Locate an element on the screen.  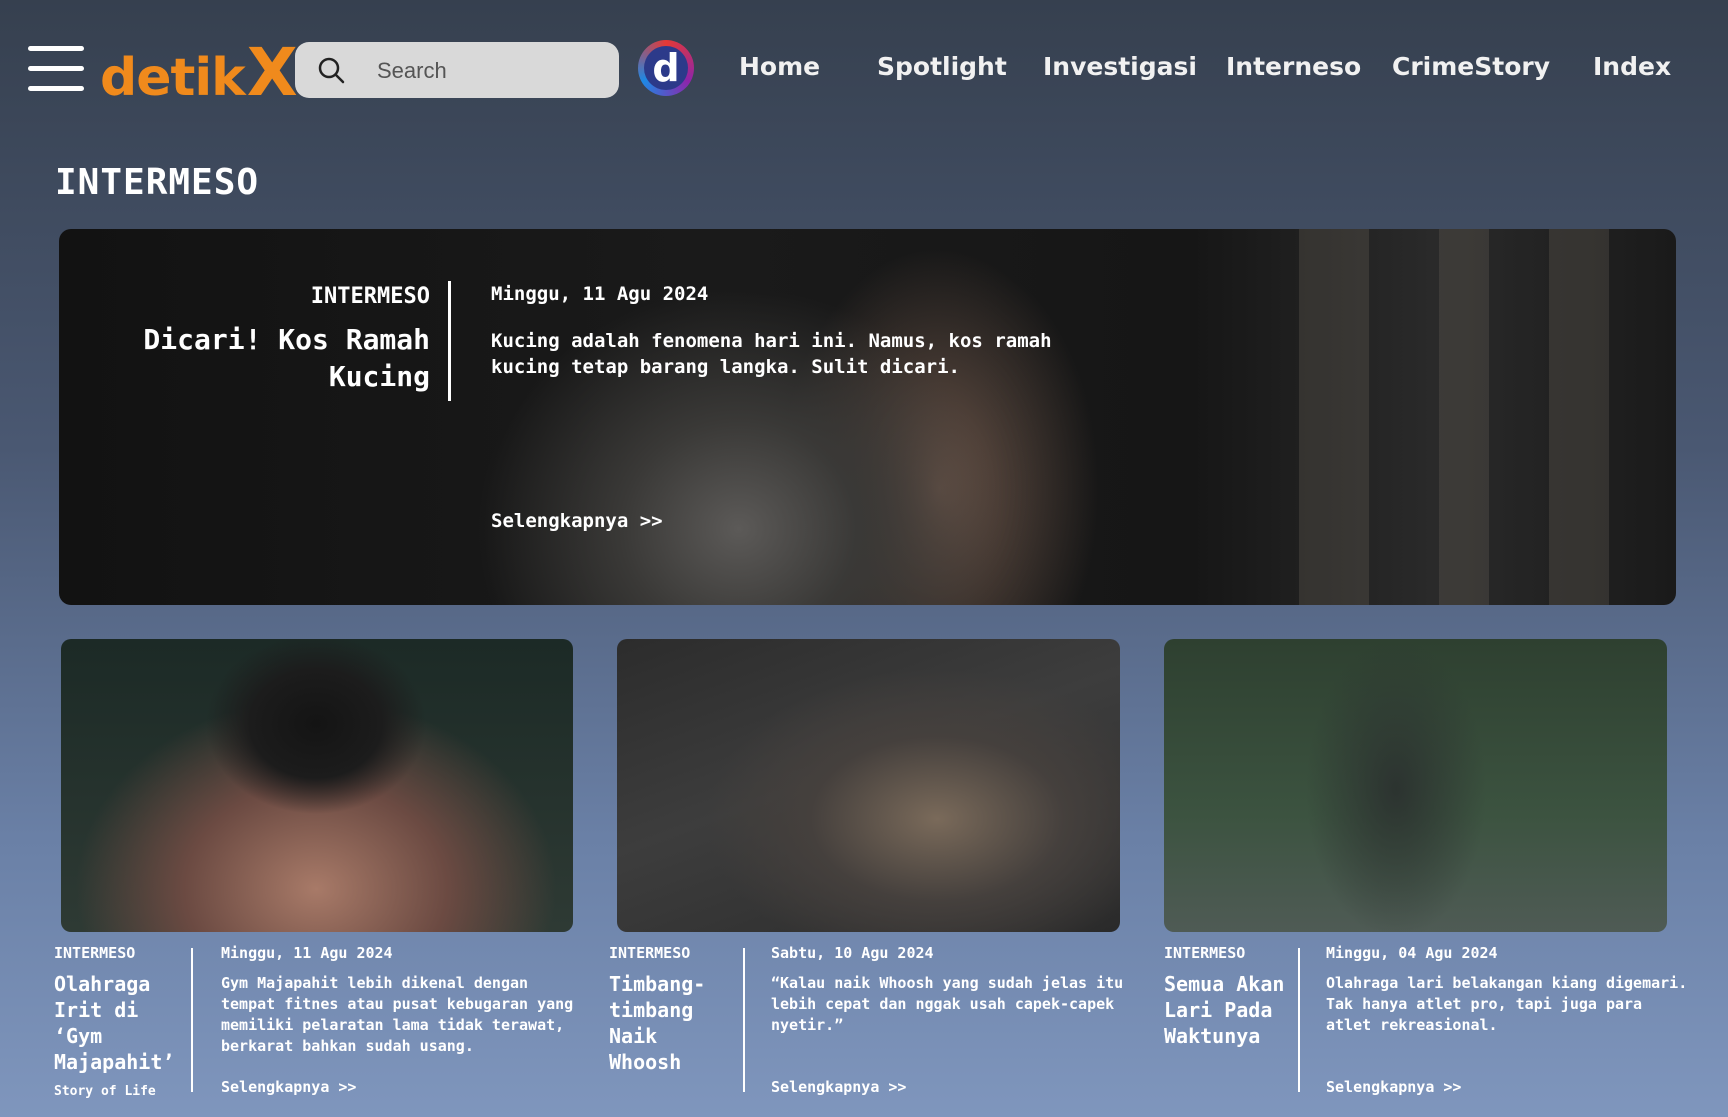
hero-category: INTERMESO is located at coordinates (370, 296).